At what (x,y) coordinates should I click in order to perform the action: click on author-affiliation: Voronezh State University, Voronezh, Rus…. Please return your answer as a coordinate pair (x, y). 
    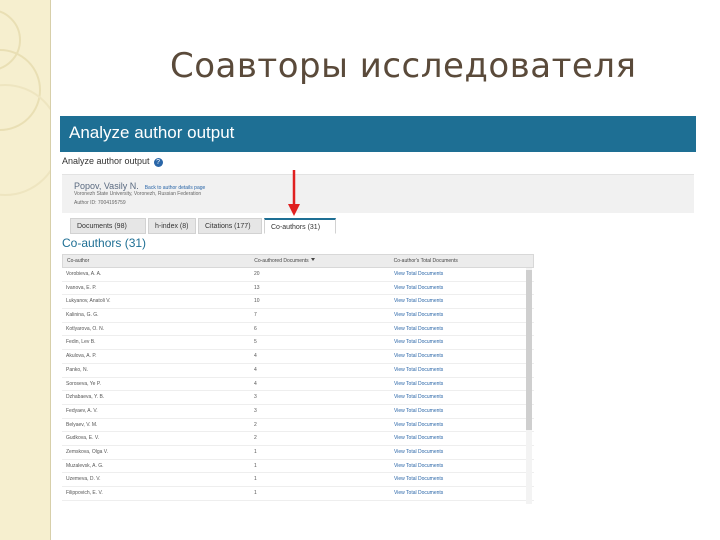
    Looking at the image, I should click on (138, 194).